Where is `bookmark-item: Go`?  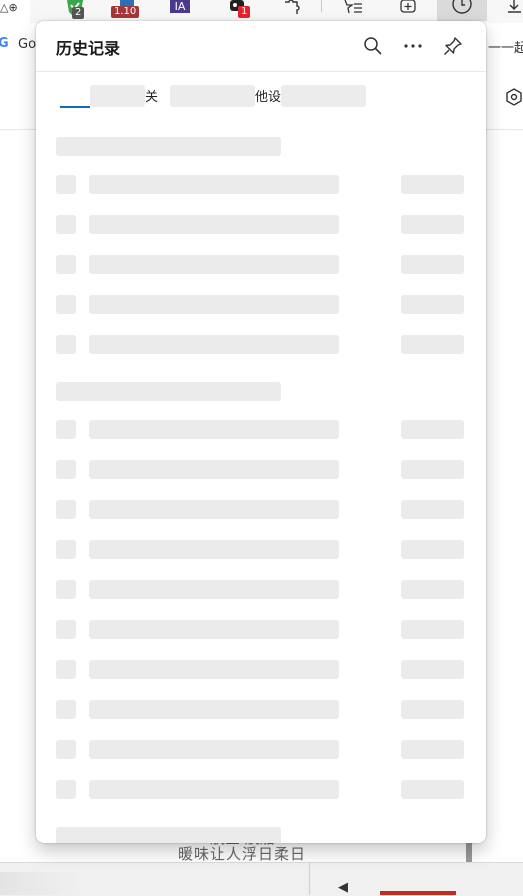 bookmark-item: Go is located at coordinates (27, 44).